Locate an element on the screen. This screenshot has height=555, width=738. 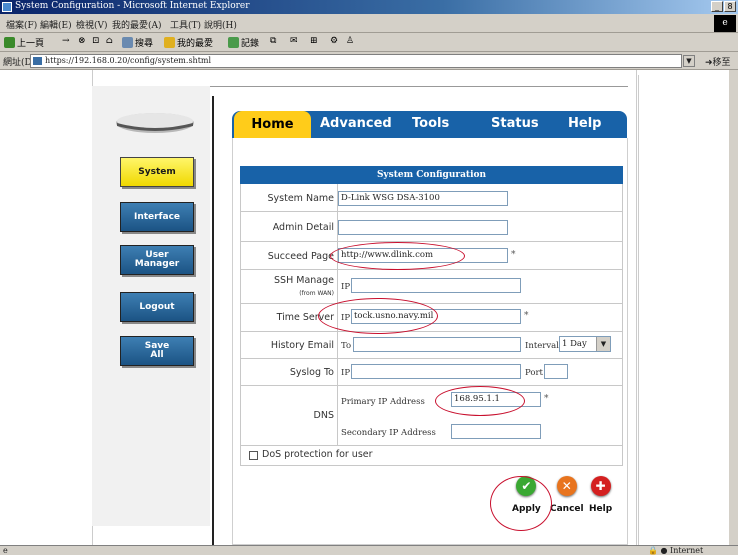
search-button: 搜尋 is located at coordinates (137, 42).